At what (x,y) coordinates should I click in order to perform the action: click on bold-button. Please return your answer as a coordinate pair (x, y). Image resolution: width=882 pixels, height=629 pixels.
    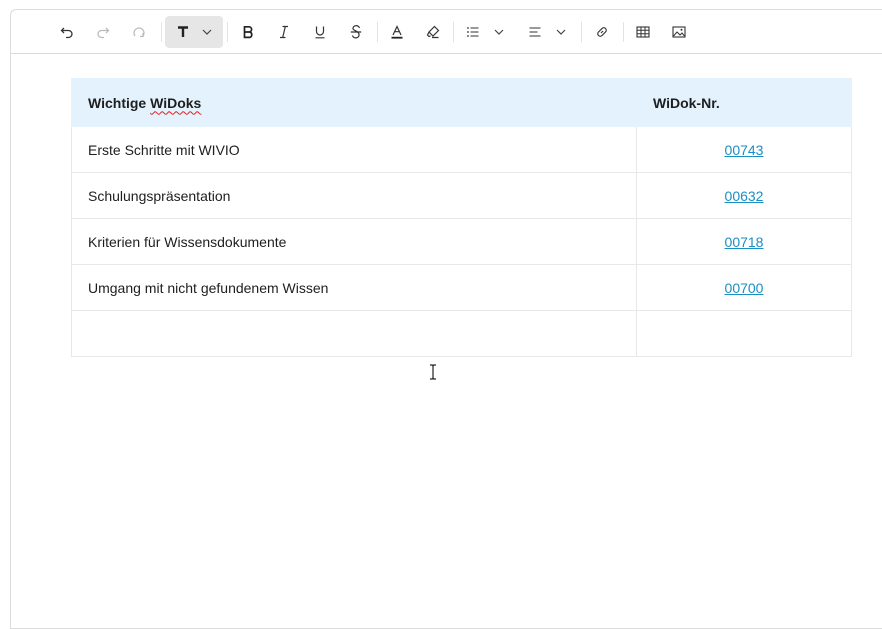
    Looking at the image, I should click on (248, 32).